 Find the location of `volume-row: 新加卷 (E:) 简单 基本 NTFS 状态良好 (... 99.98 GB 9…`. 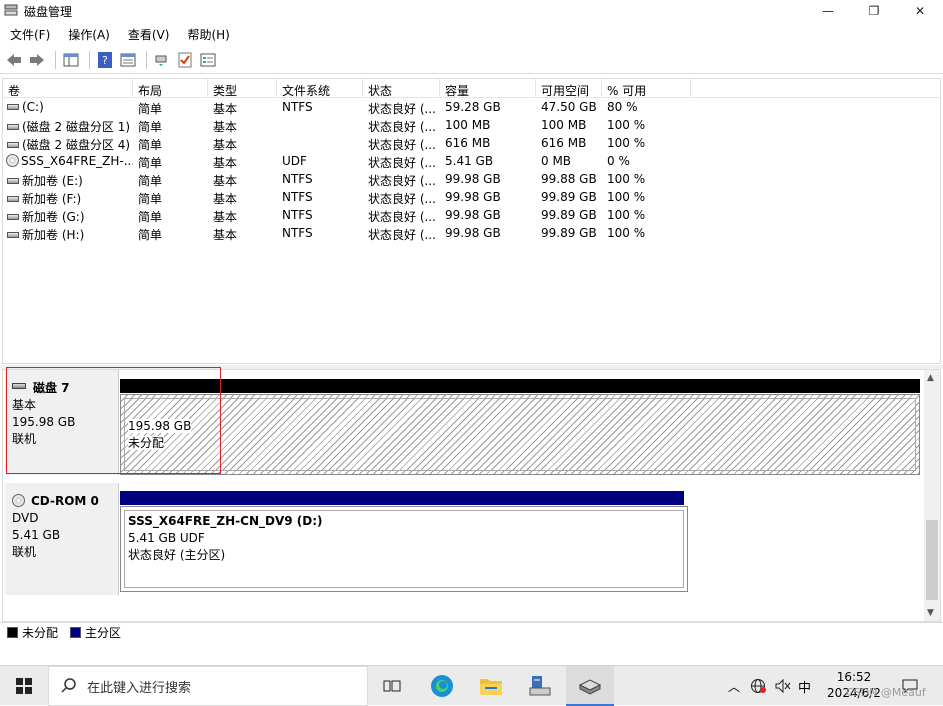

volume-row: 新加卷 (E:) 简单 基本 NTFS 状态良好 (... 99.98 GB 9… is located at coordinates (471, 180).